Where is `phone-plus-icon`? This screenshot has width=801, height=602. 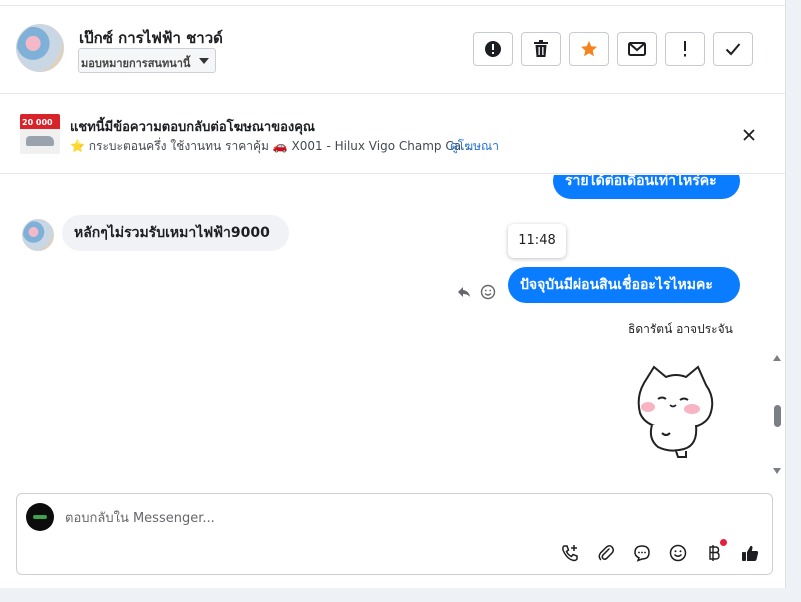
phone-plus-icon is located at coordinates (570, 553).